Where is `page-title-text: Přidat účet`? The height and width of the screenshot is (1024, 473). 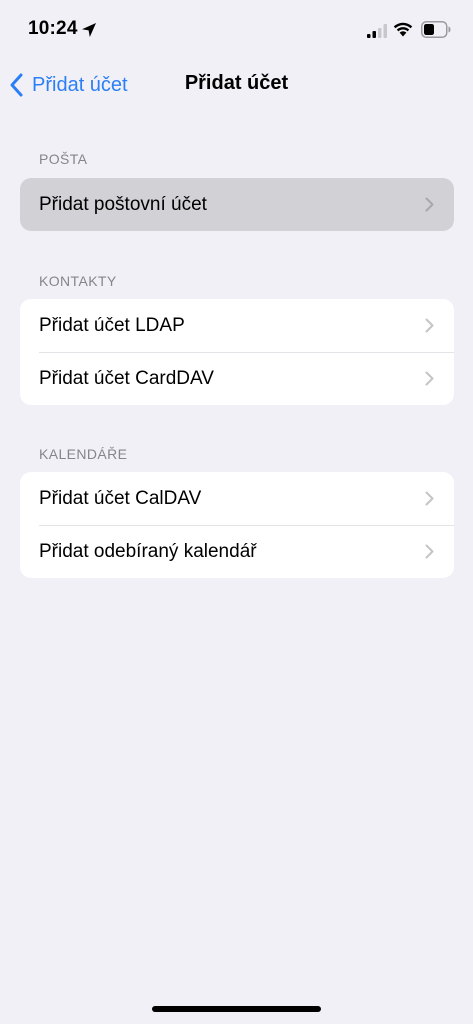
page-title-text: Přidat účet is located at coordinates (236, 83).